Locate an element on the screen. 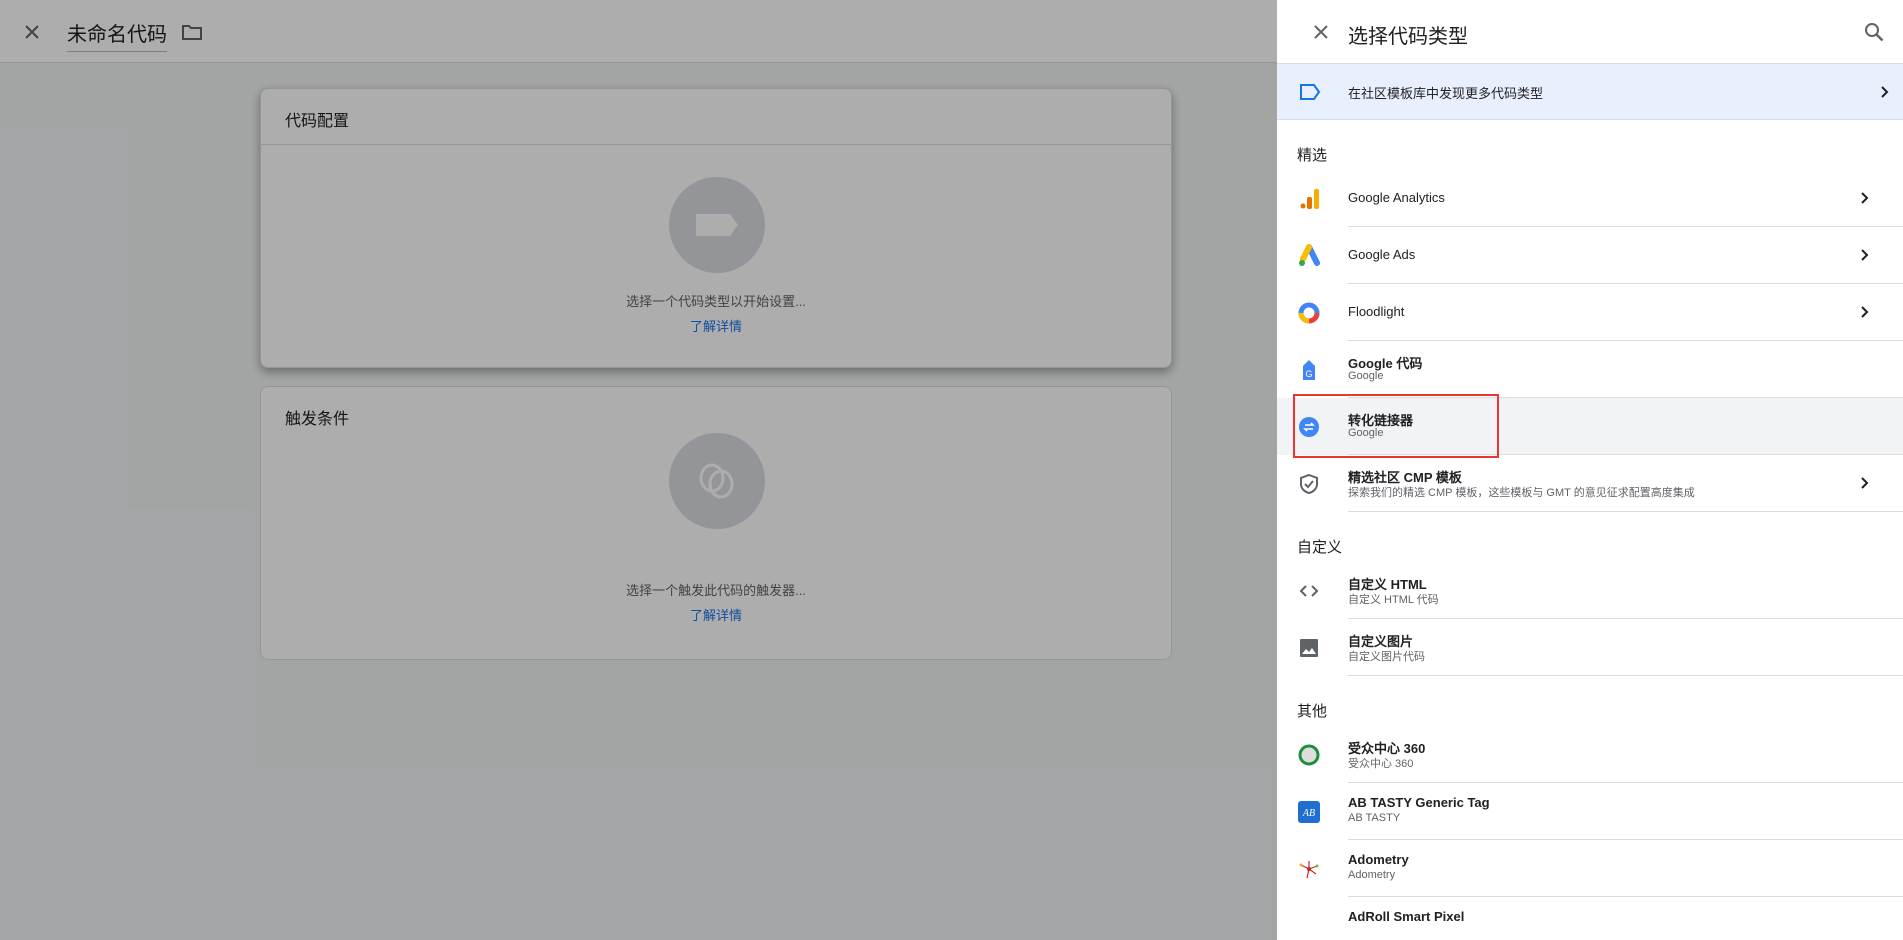  tag-type-google-analytics: Google Analytics is located at coordinates (1590, 198).